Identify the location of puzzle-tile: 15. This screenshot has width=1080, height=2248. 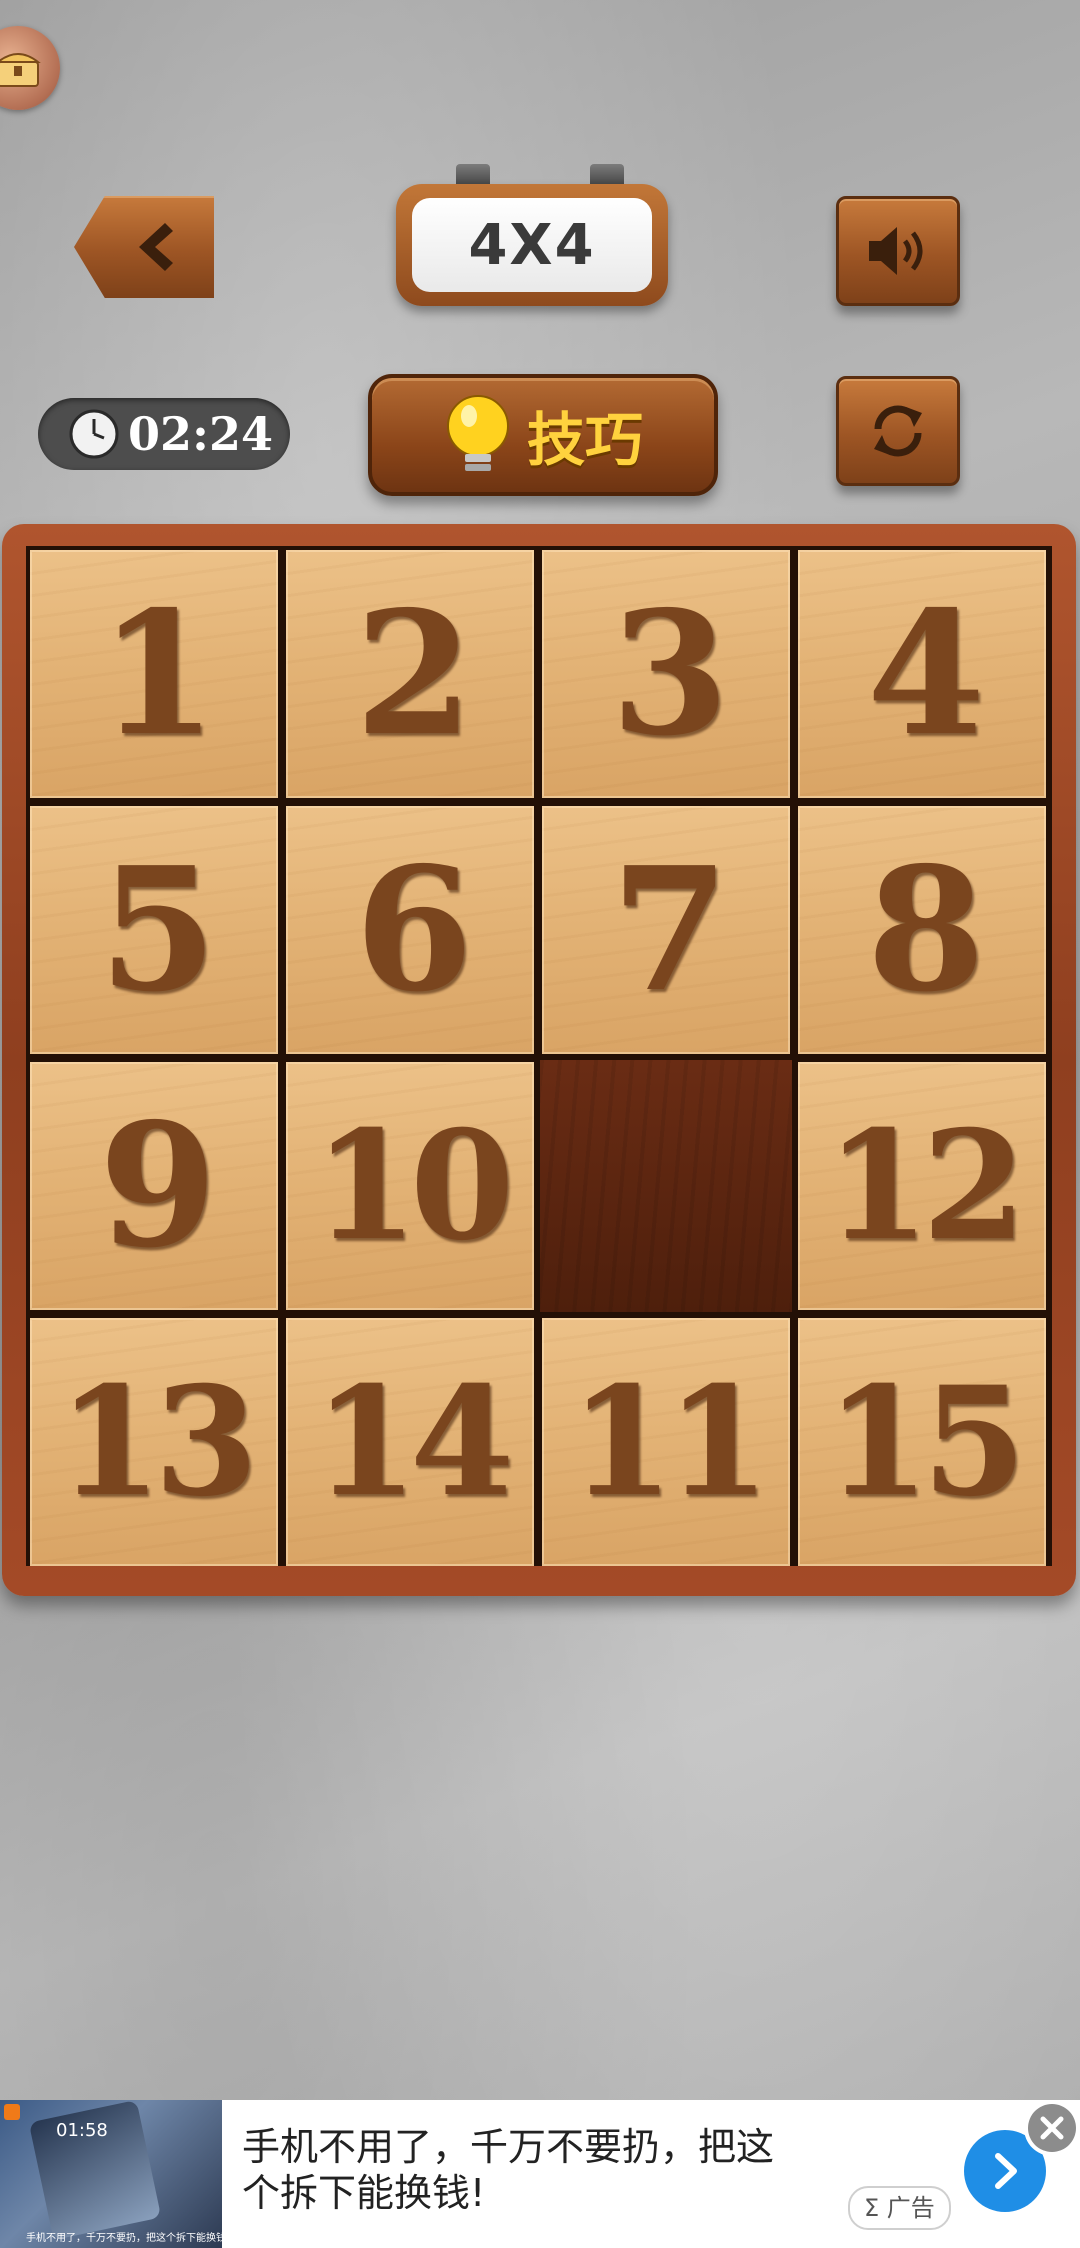
(922, 1442).